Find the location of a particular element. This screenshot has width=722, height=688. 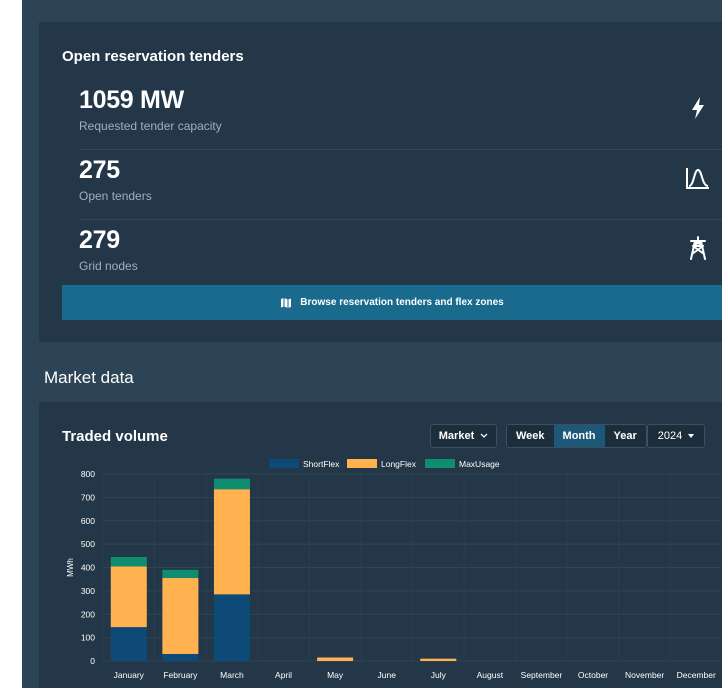

bar-shortflex-march is located at coordinates (231, 627).